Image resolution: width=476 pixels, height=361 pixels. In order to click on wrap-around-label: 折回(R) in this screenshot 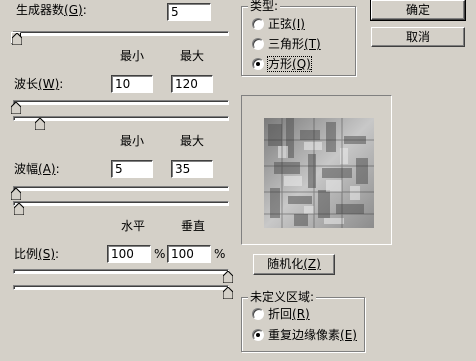, I will do `click(289, 314)`.